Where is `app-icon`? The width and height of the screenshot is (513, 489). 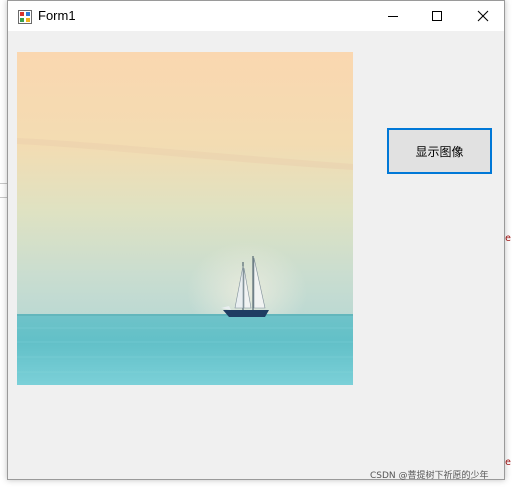
app-icon is located at coordinates (25, 16).